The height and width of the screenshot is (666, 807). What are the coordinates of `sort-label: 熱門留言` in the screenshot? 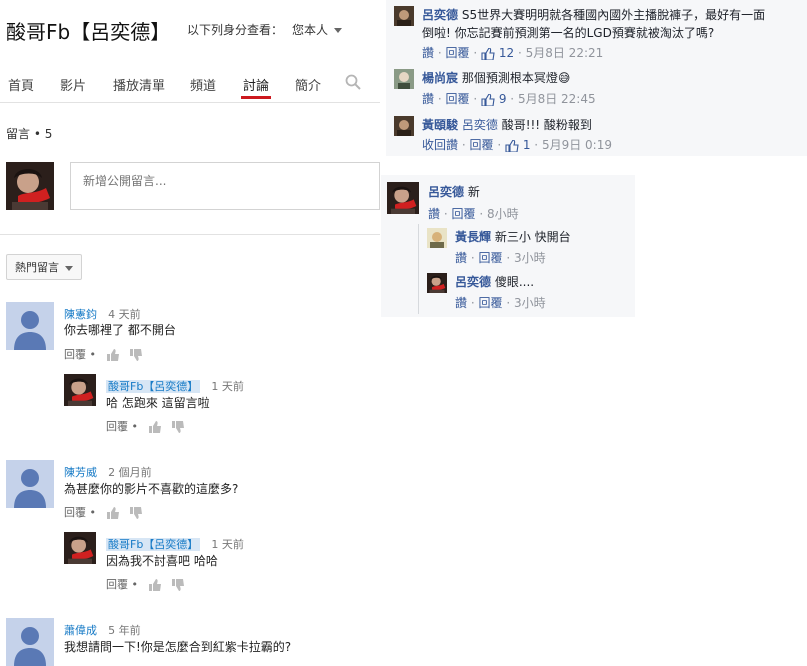 It's located at (37, 267).